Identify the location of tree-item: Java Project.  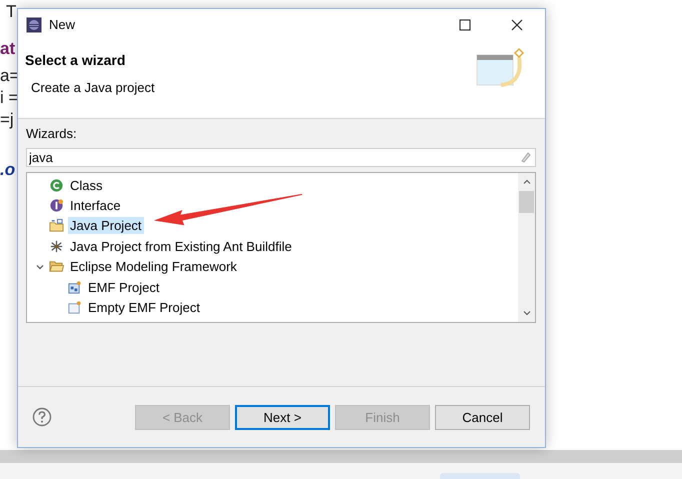
(106, 225).